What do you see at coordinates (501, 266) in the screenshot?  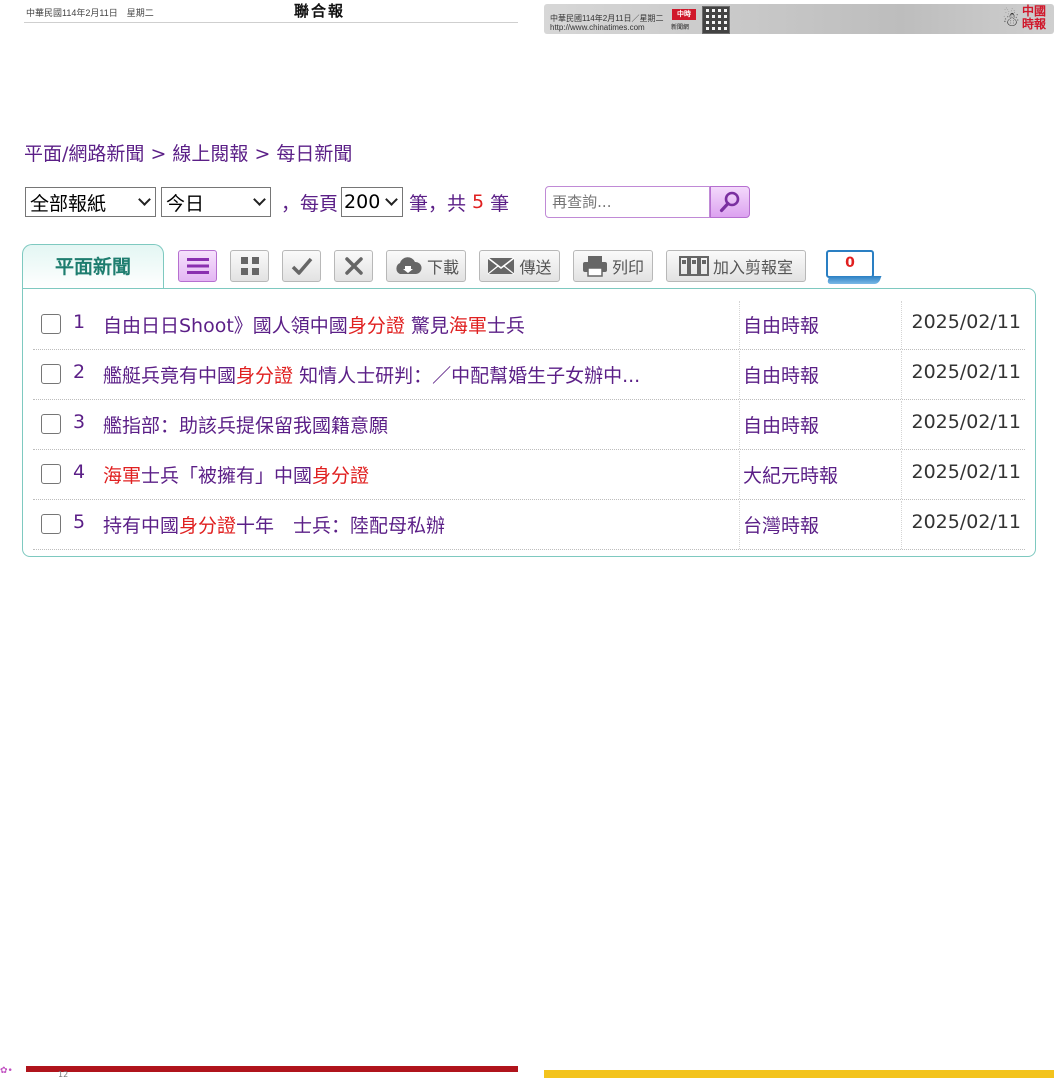 I see `envelope-icon` at bounding box center [501, 266].